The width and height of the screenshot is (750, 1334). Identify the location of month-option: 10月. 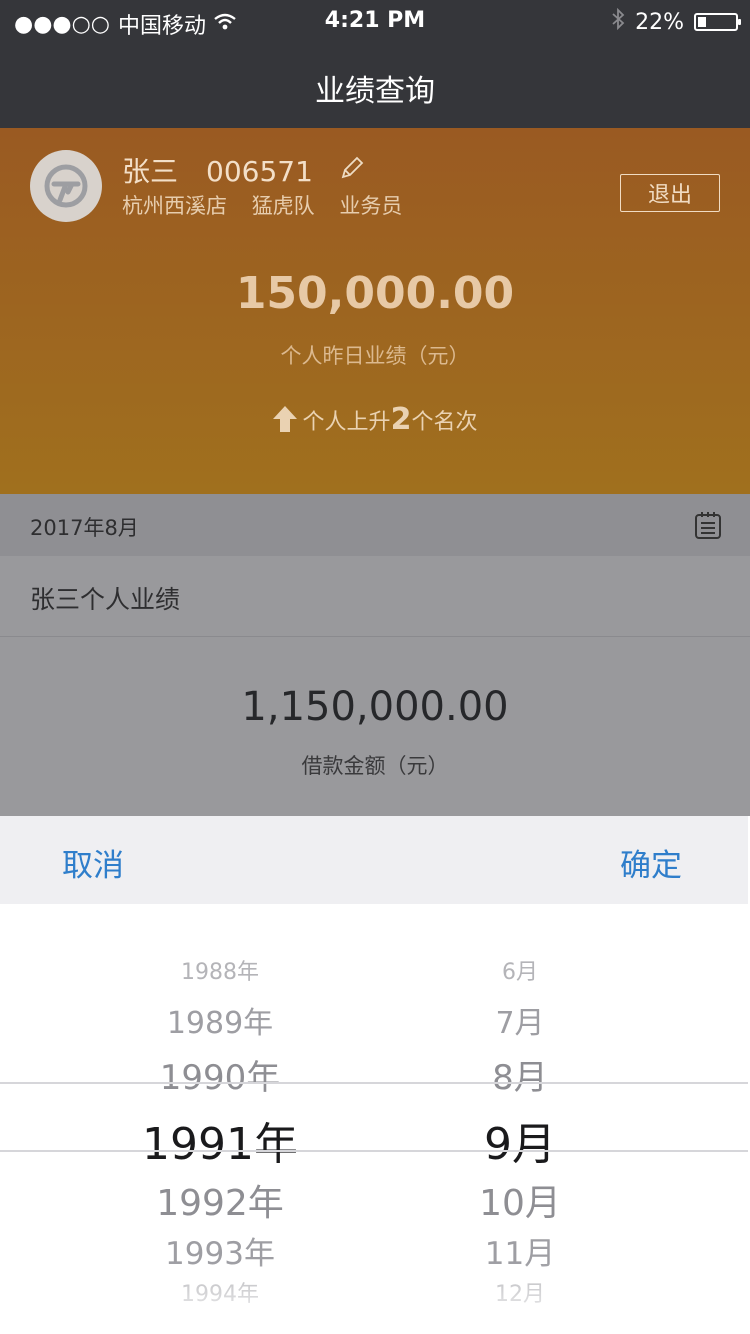
(520, 1200).